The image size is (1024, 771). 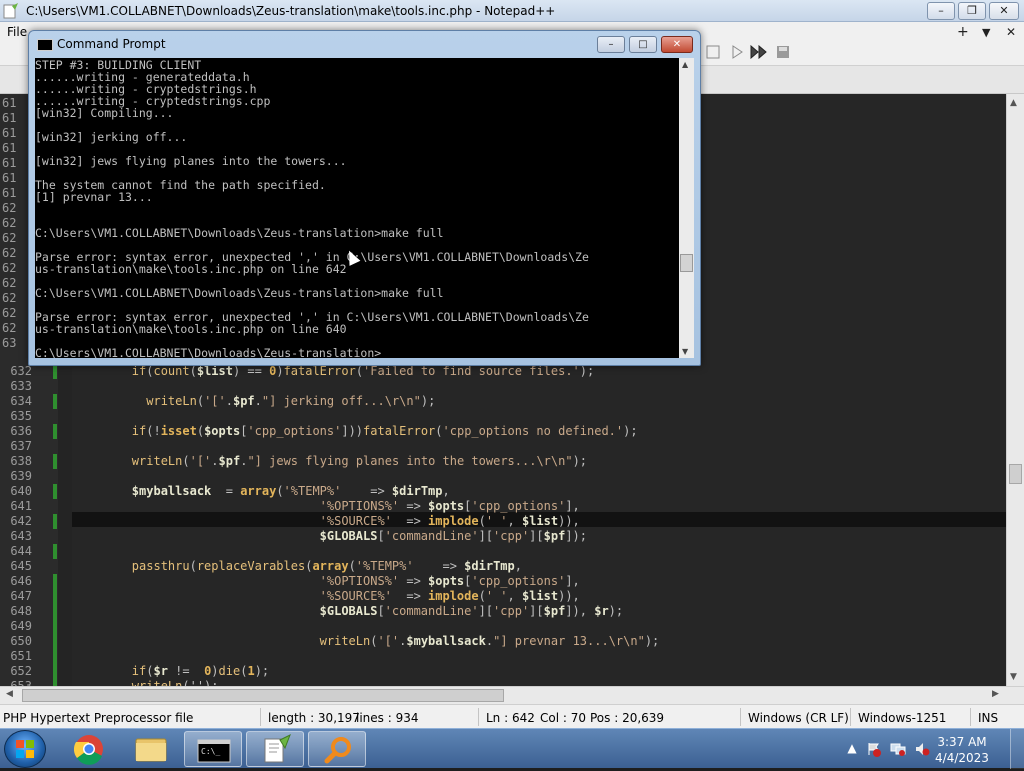 I want to click on code-line: if($r != 0)die(1);, so click(x=171, y=671).